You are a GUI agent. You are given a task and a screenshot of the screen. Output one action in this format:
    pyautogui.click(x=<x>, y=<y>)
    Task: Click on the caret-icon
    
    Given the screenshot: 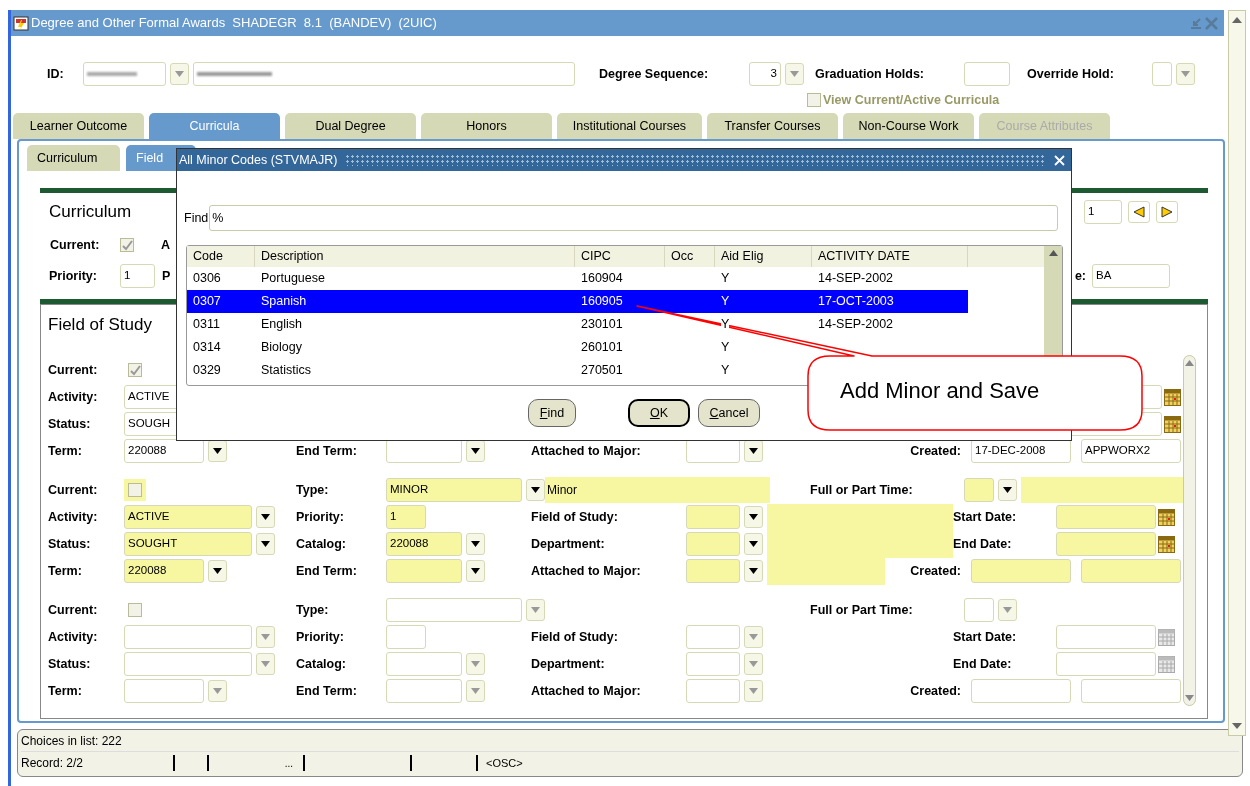 What is the action you would take?
    pyautogui.click(x=265, y=517)
    